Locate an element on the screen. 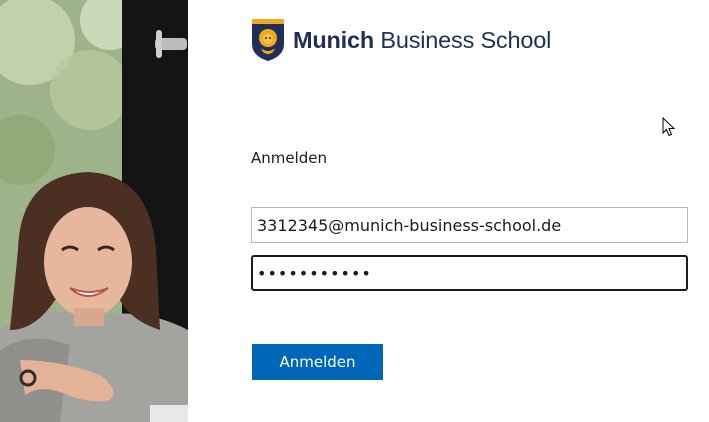 This screenshot has width=709, height=422. school-name-bold: Munich is located at coordinates (334, 40).